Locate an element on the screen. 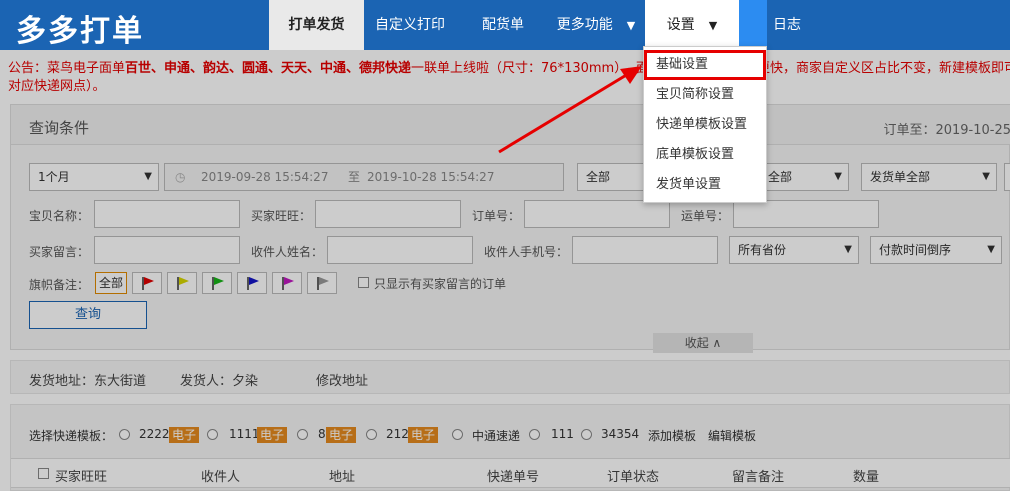 Image resolution: width=1010 pixels, height=491 pixels. gray-flag-icon is located at coordinates (323, 283).